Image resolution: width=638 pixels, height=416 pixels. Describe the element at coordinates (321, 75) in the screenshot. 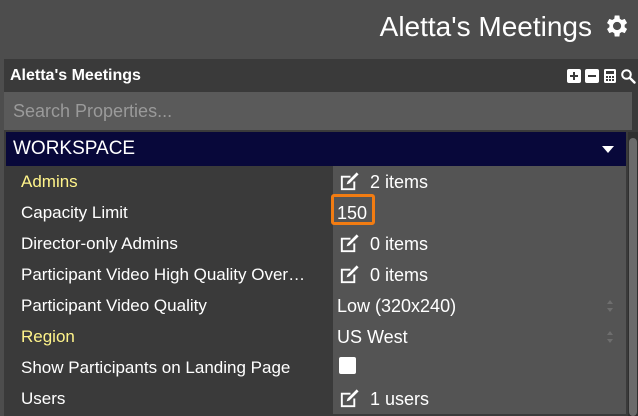

I see `panel-header: Aletta's Meetings` at that location.